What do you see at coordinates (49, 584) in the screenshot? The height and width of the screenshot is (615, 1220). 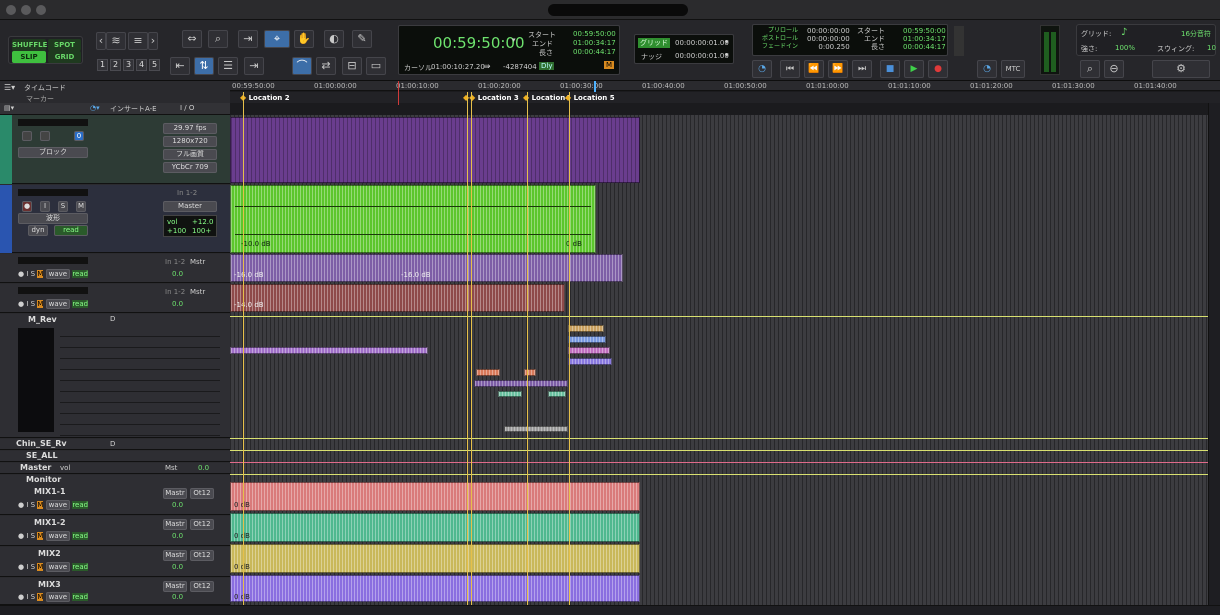 I see `mix-track-name: MIX3` at bounding box center [49, 584].